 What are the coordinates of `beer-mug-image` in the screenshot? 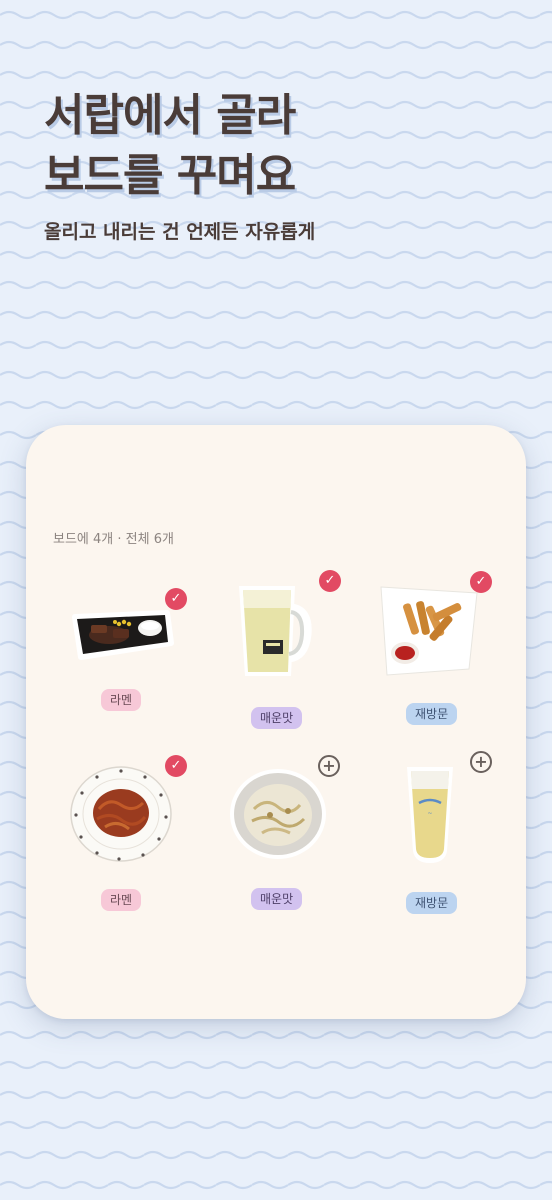 It's located at (273, 630).